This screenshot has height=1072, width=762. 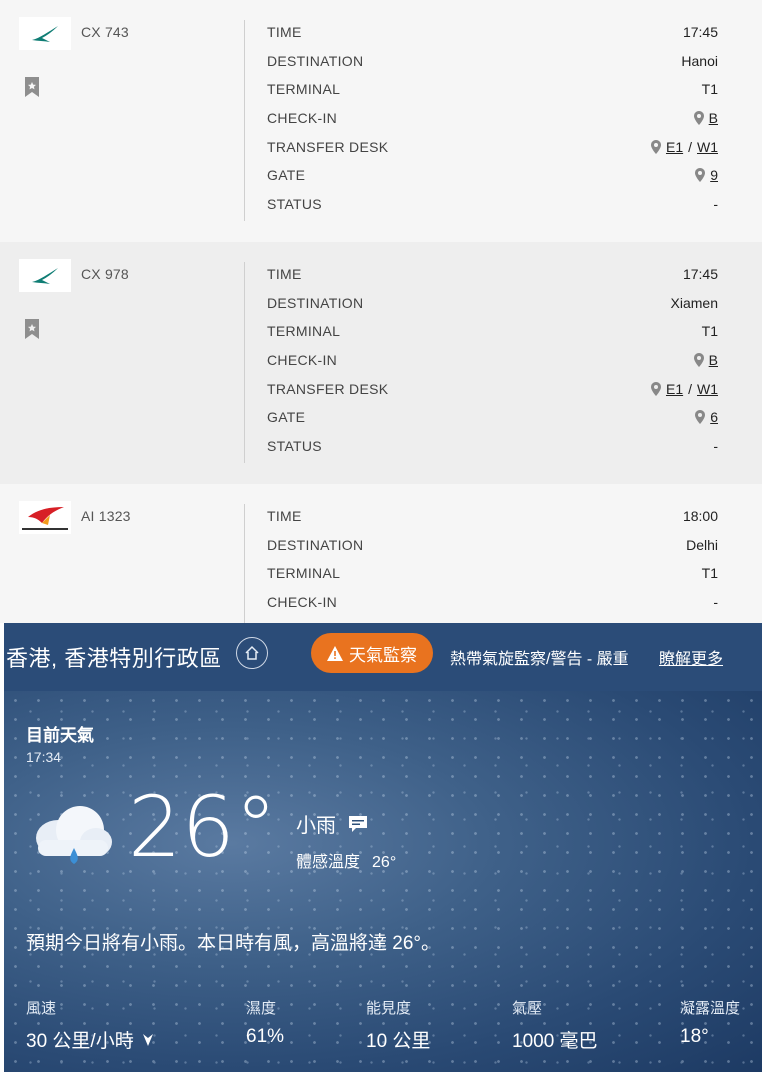 What do you see at coordinates (709, 573) in the screenshot?
I see `detail-value: T1` at bounding box center [709, 573].